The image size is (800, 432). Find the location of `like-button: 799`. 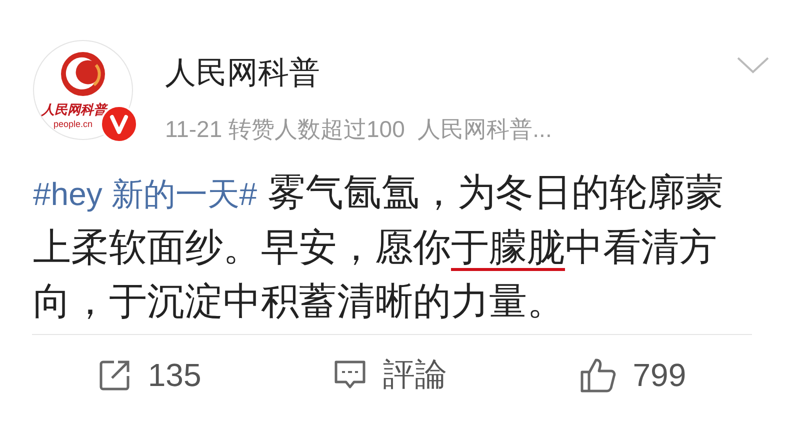

like-button: 799 is located at coordinates (632, 375).